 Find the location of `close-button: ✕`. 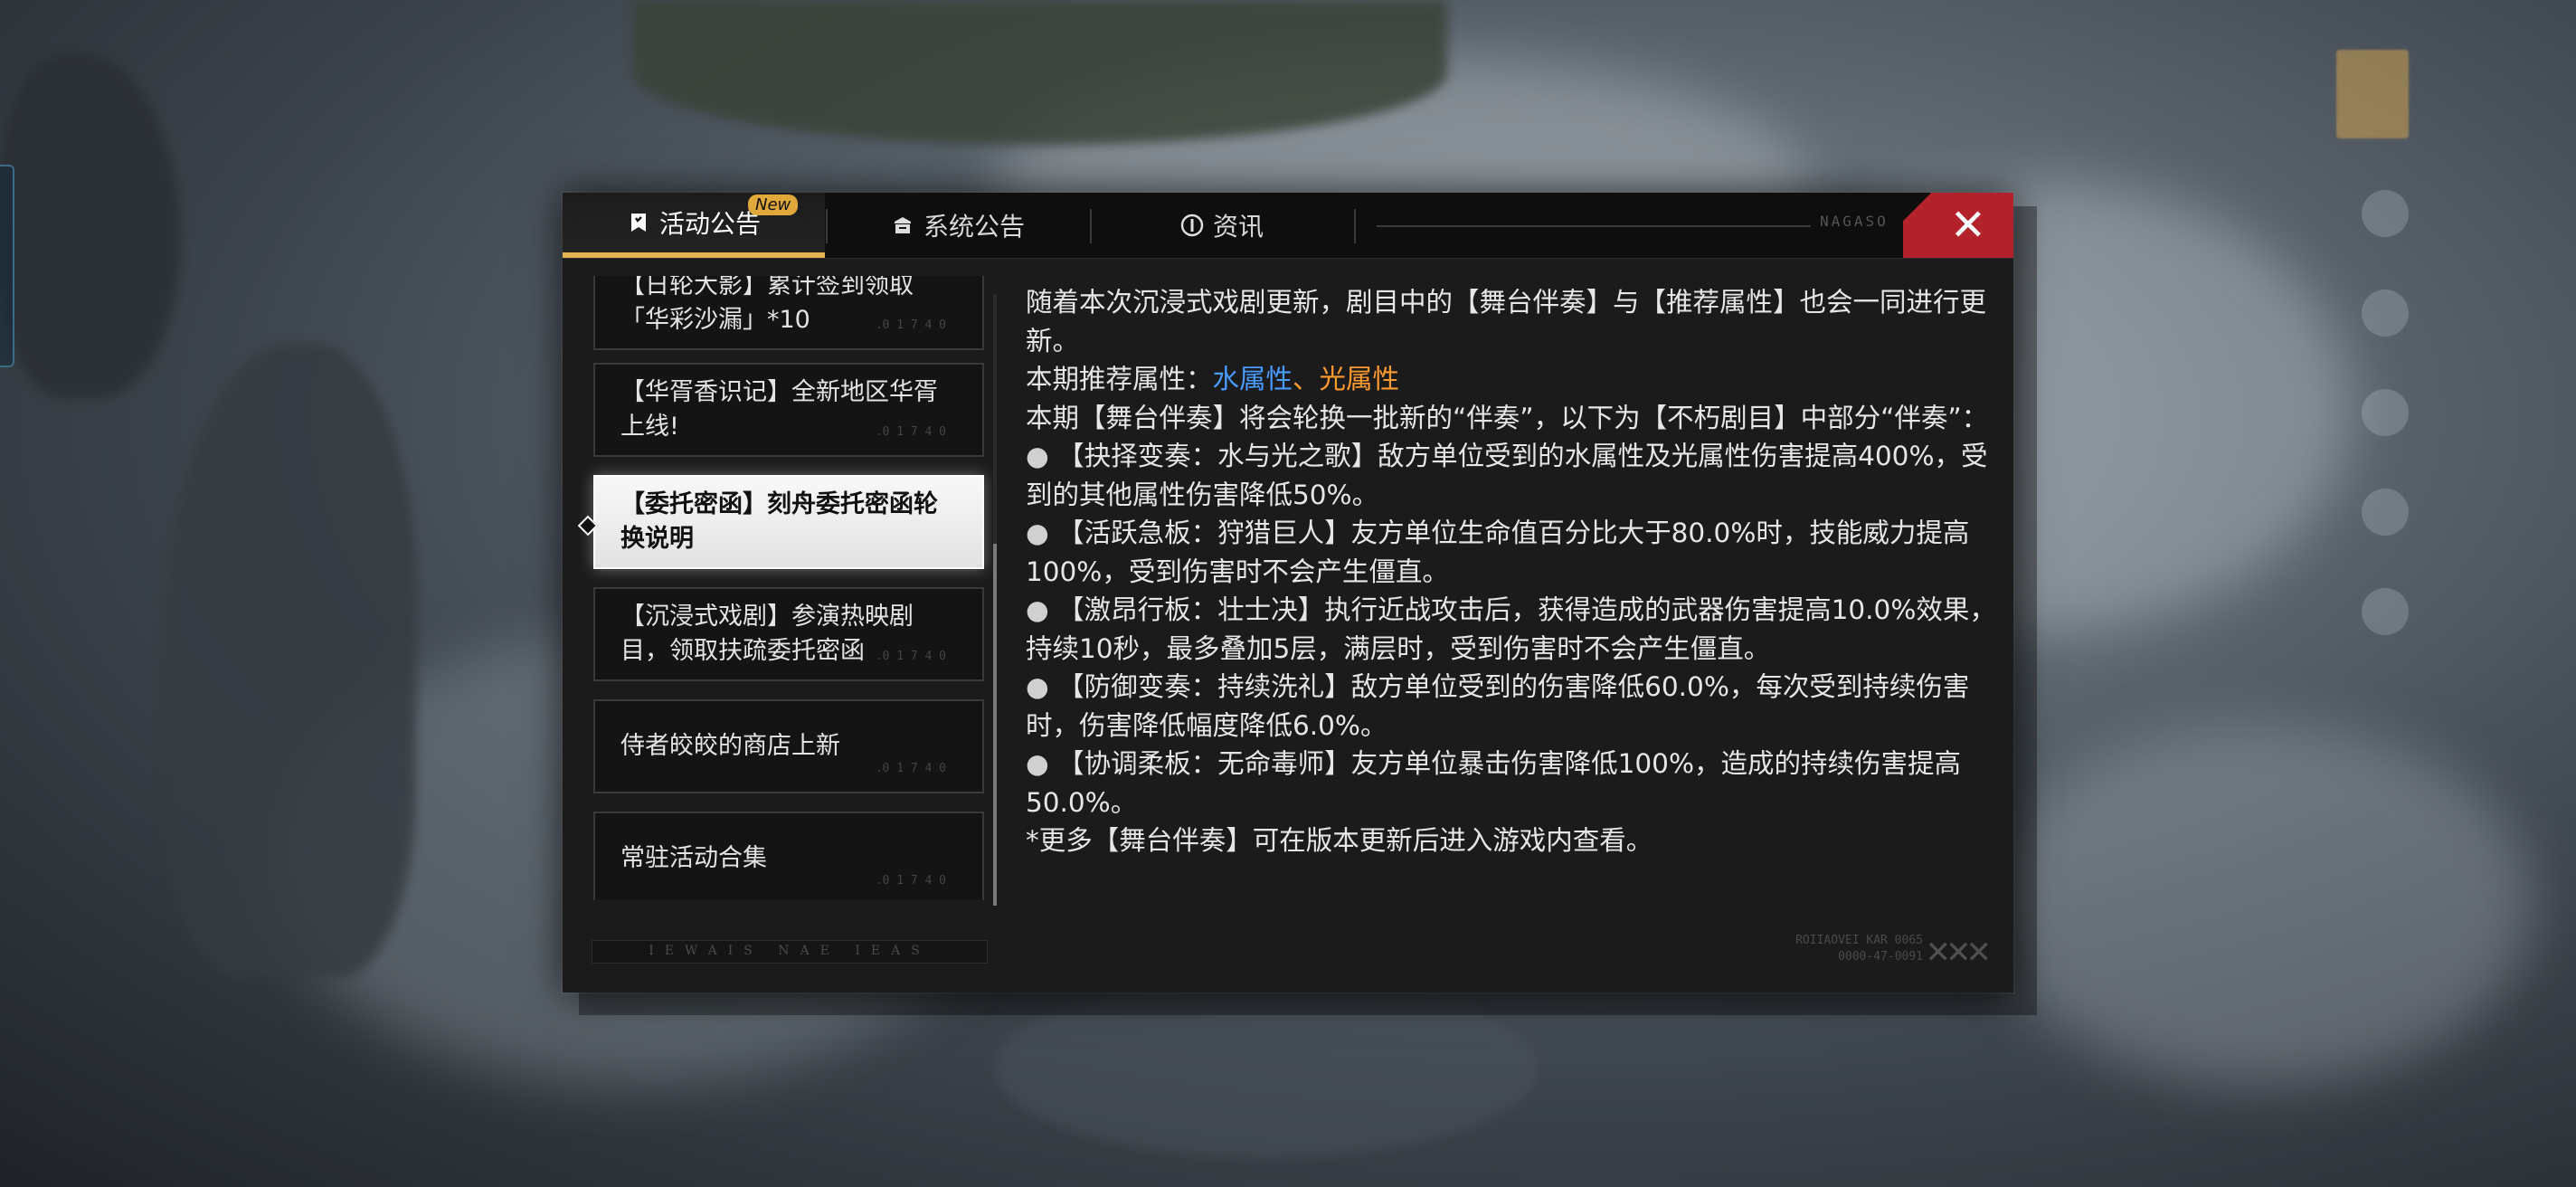

close-button: ✕ is located at coordinates (1958, 225).